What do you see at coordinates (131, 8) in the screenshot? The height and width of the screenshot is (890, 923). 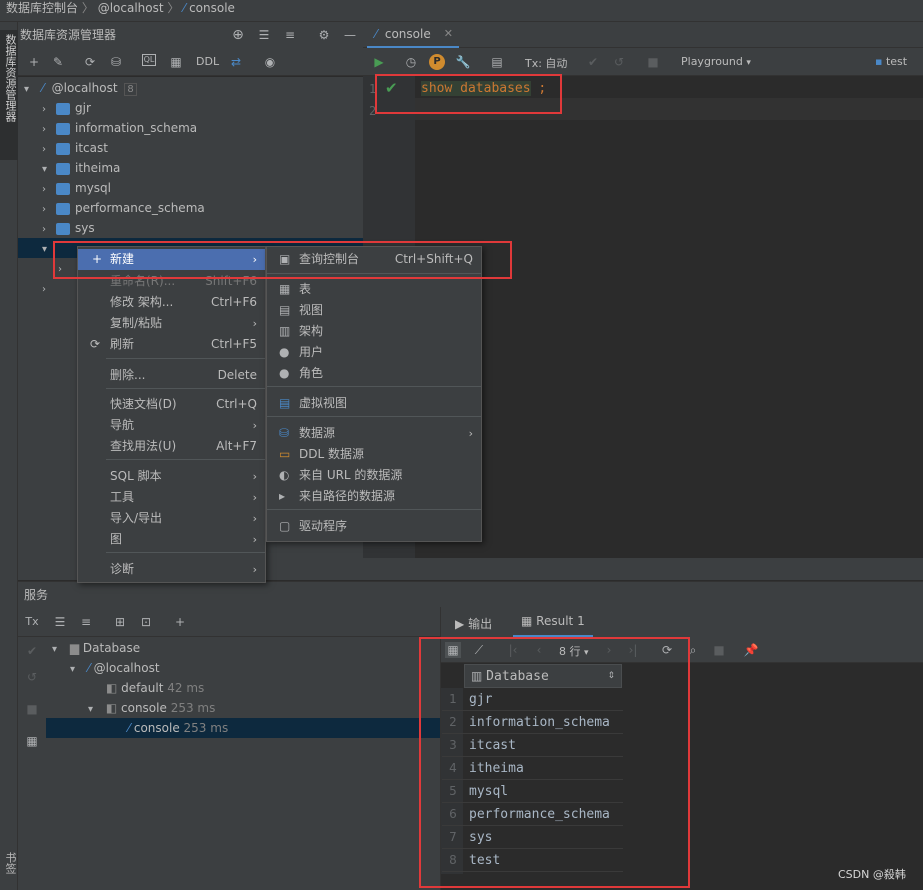 I see `breadcrumb-item-localhost: @localhost` at bounding box center [131, 8].